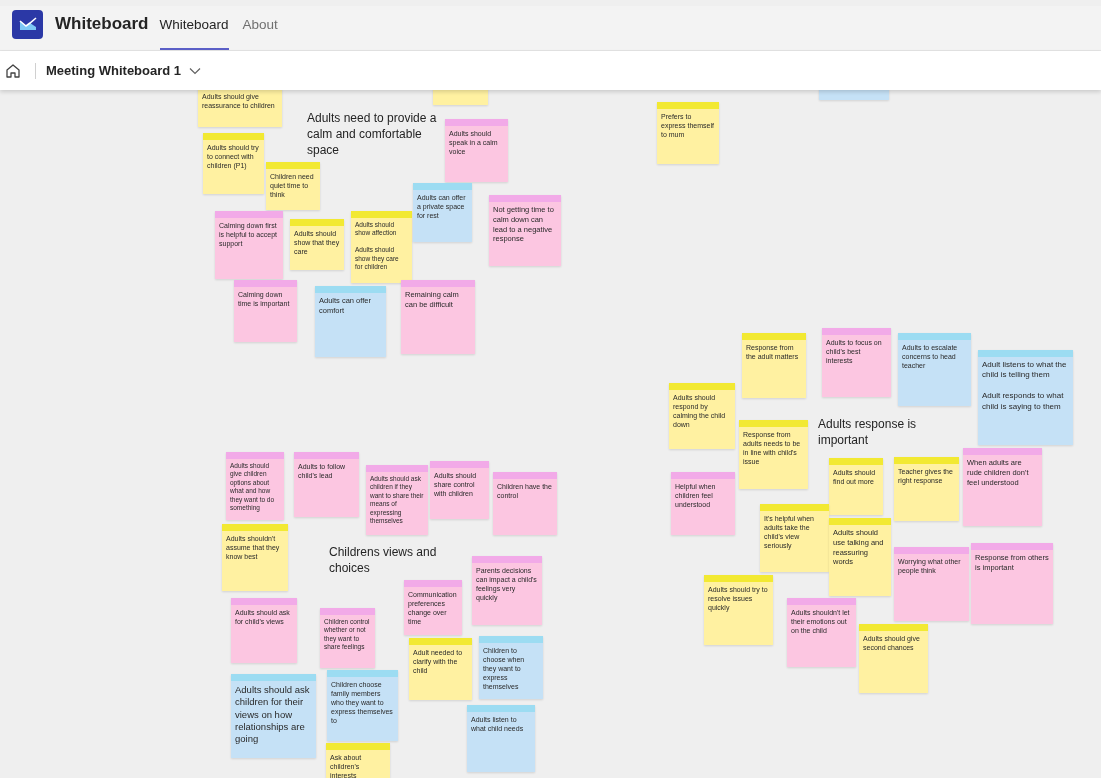  Describe the element at coordinates (13, 70) in the screenshot. I see `home-icon` at that location.